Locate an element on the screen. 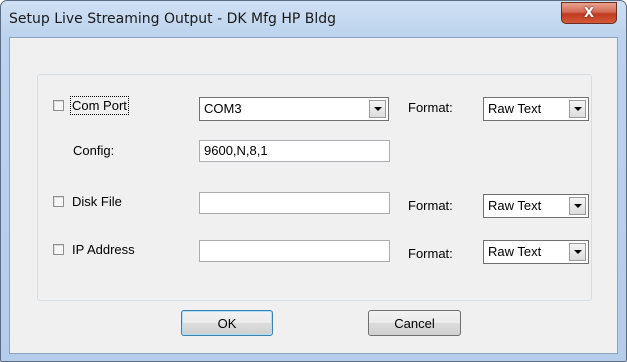  ip-address-format-dropdown-button is located at coordinates (577, 252).